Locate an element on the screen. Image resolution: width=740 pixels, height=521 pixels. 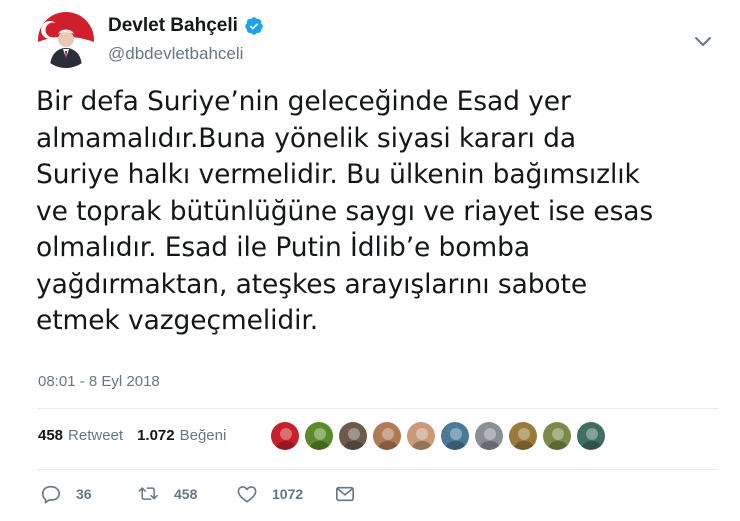
like-button: 1072 is located at coordinates (285, 494).